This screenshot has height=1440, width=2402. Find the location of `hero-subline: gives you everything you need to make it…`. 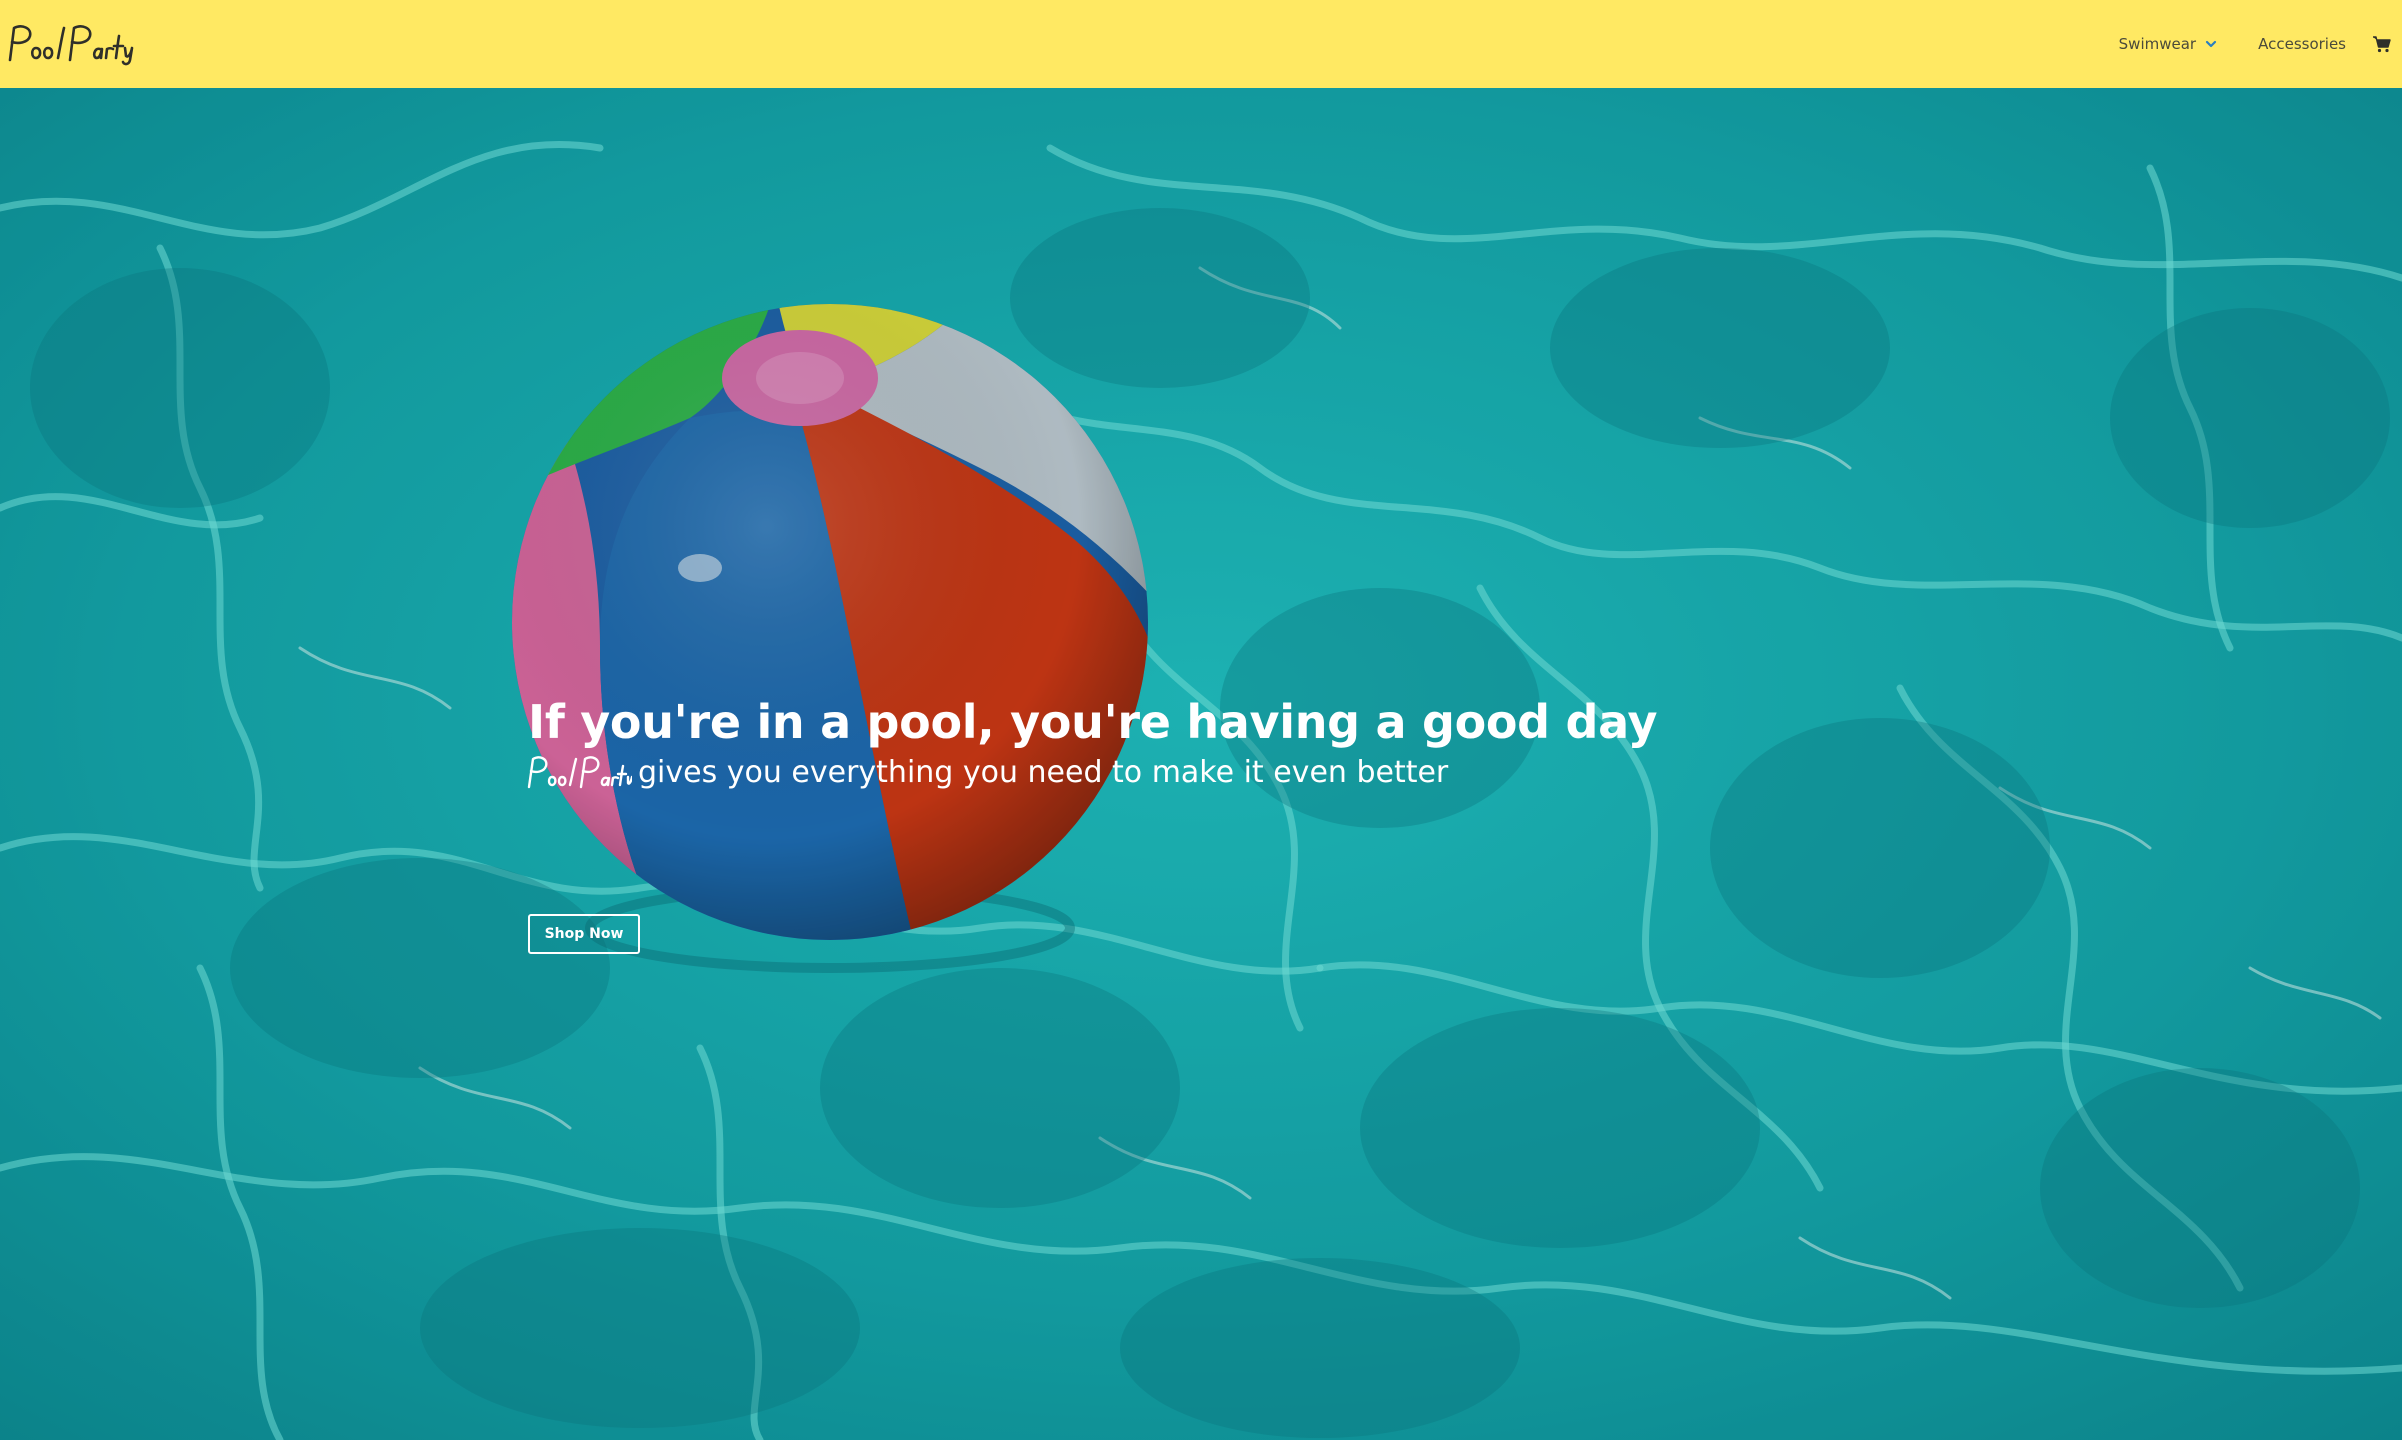

hero-subline: gives you everything you need to make it… is located at coordinates (1077, 772).